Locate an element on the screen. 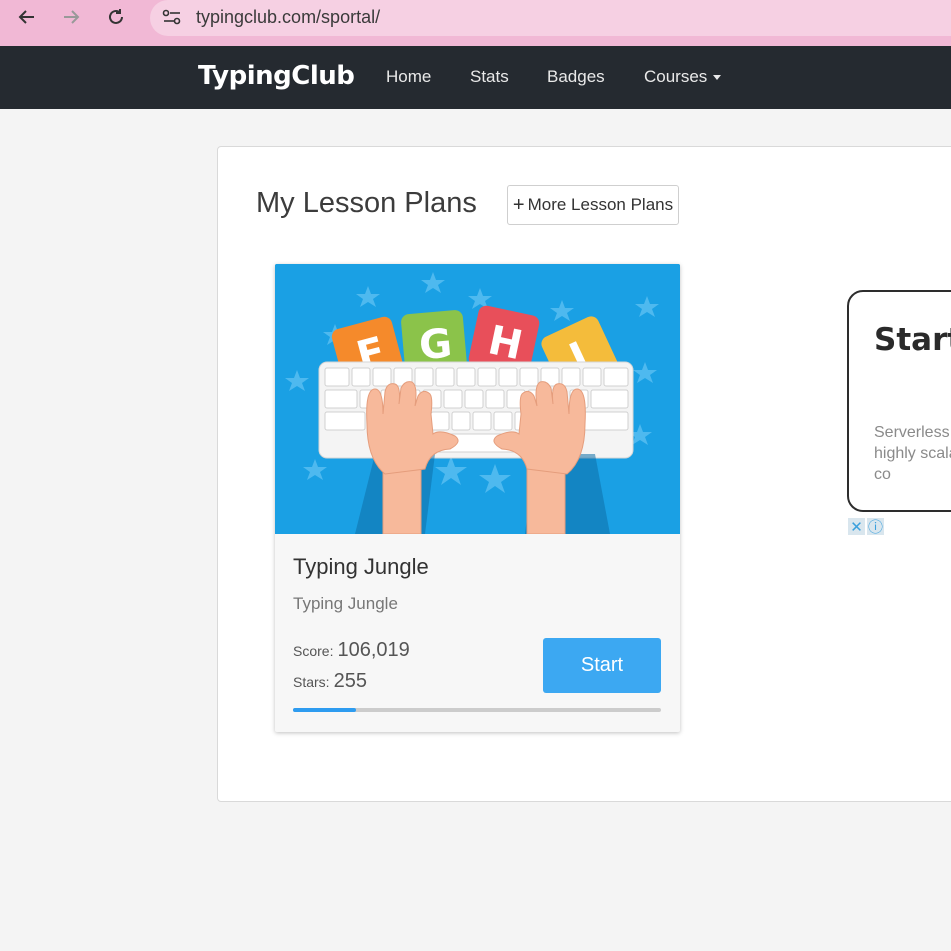 The image size is (951, 951). nav-home: Home is located at coordinates (408, 77).